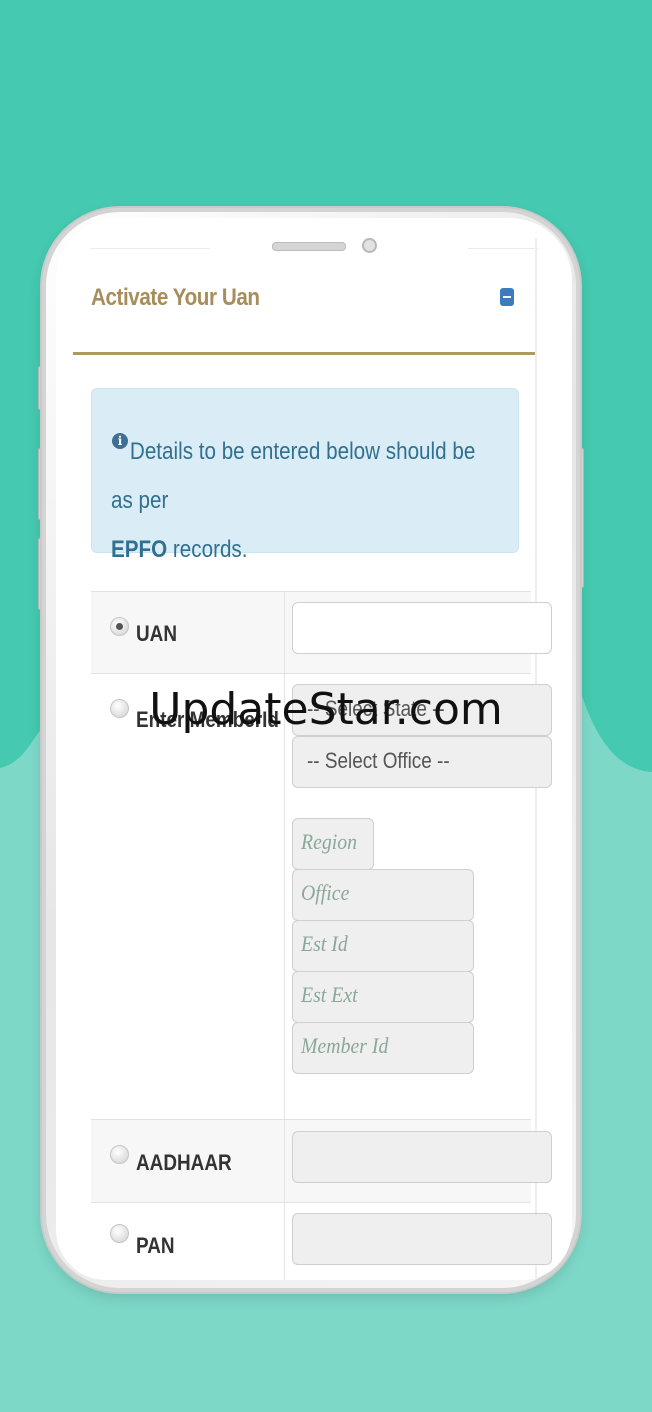 The height and width of the screenshot is (1412, 652). Describe the element at coordinates (422, 628) in the screenshot. I see `uan-input` at that location.